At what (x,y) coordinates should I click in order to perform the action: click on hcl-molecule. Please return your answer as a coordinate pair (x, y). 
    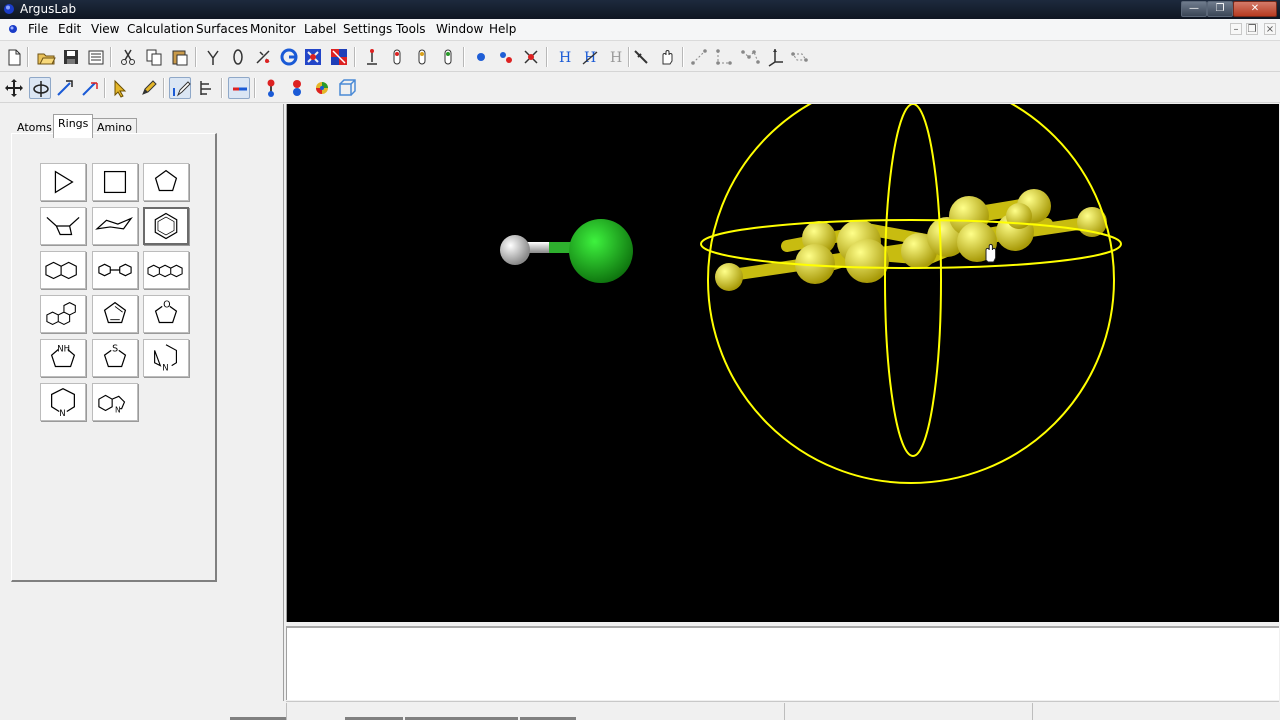
    Looking at the image, I should click on (566, 251).